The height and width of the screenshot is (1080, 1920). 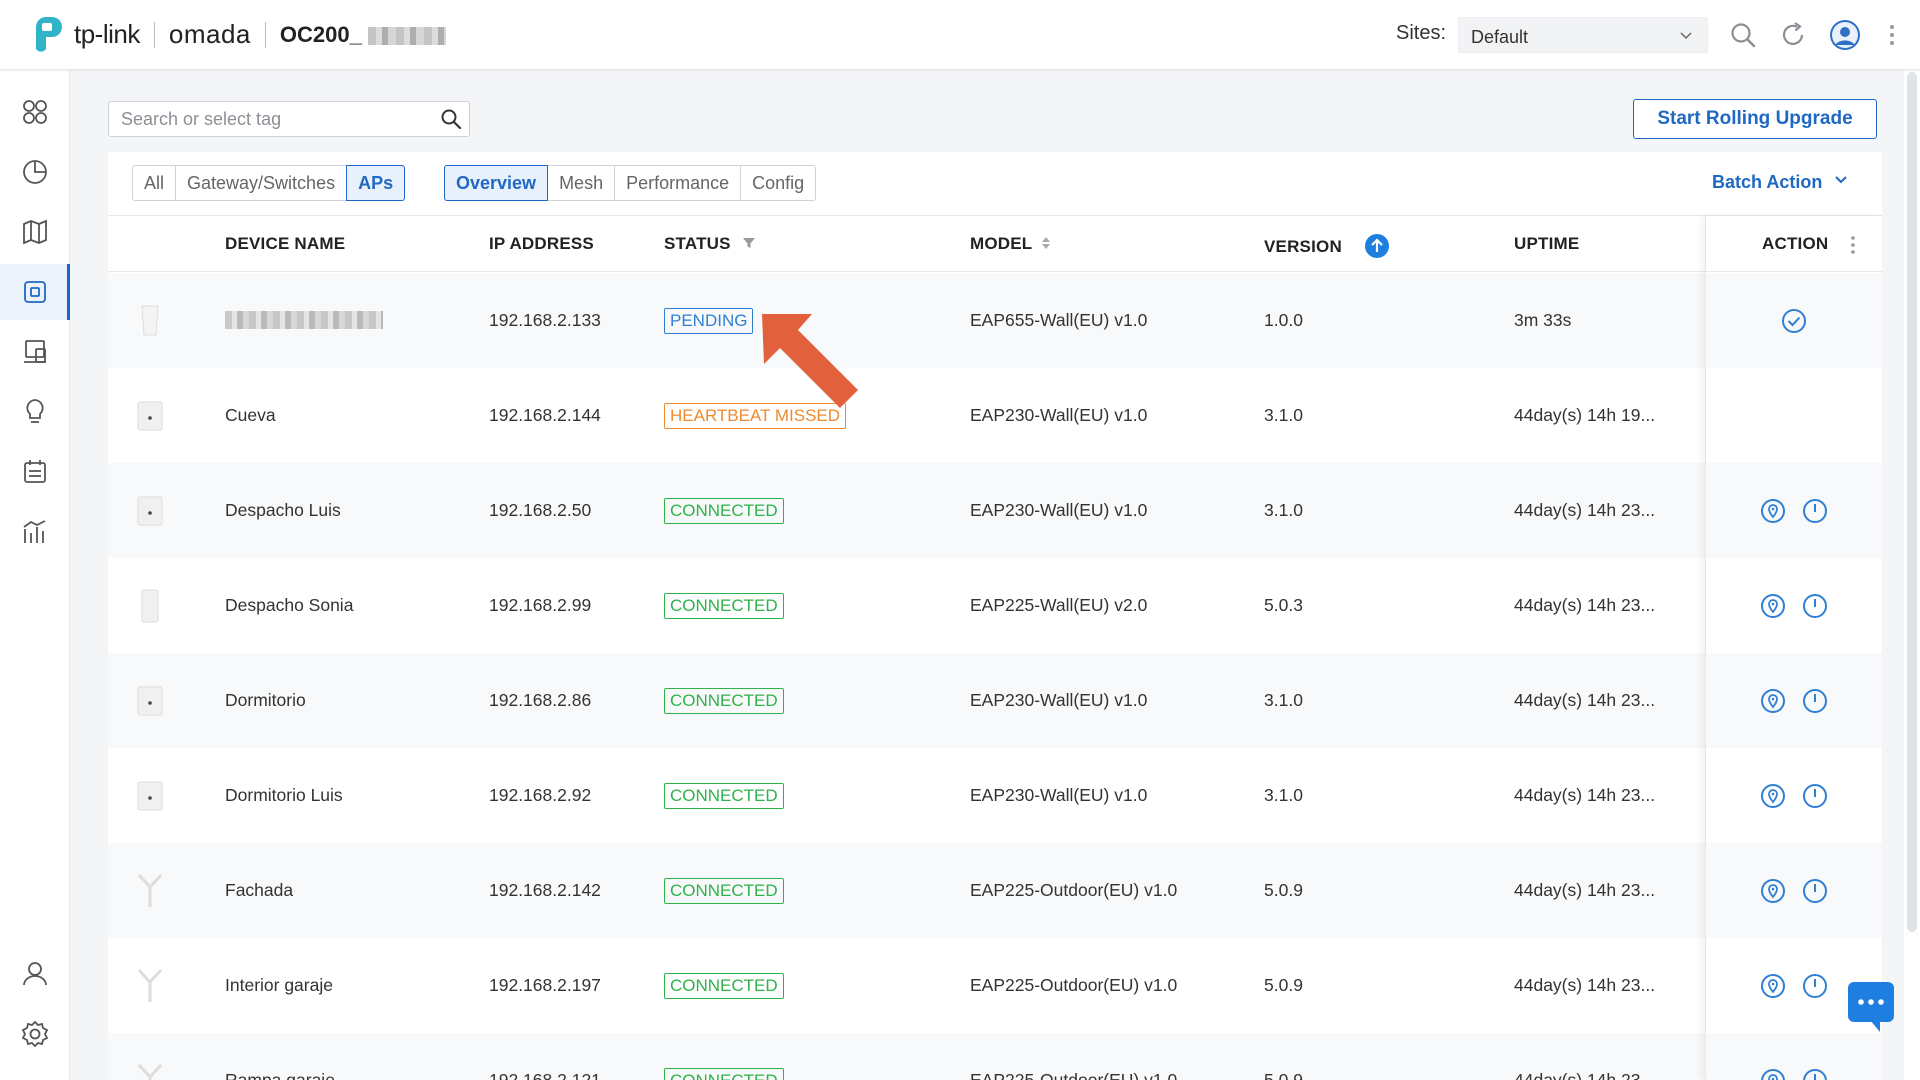 I want to click on tab-mesh: Mesh, so click(x=581, y=183).